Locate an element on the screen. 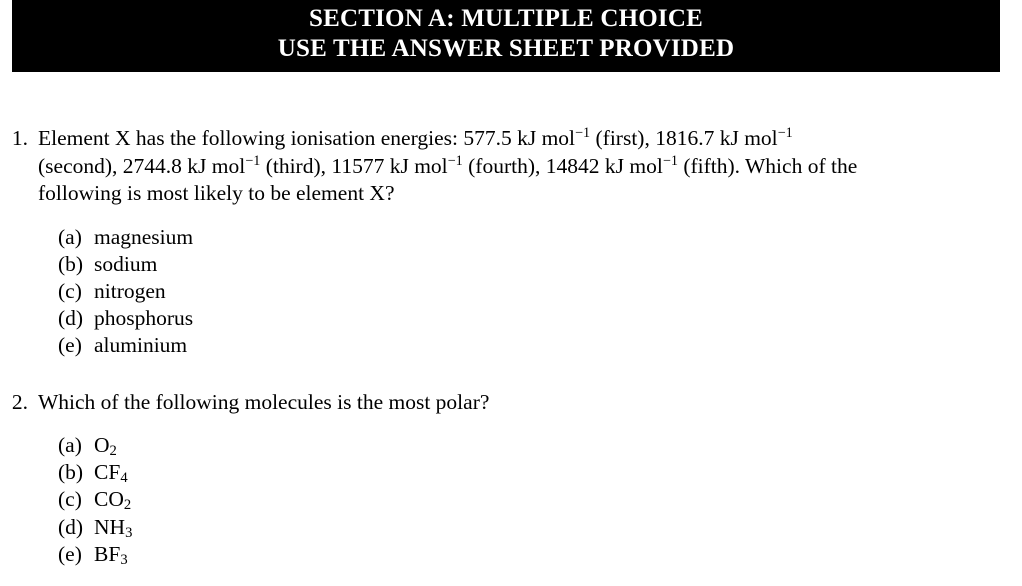 This screenshot has width=1022, height=586. text-run: CO is located at coordinates (109, 499).